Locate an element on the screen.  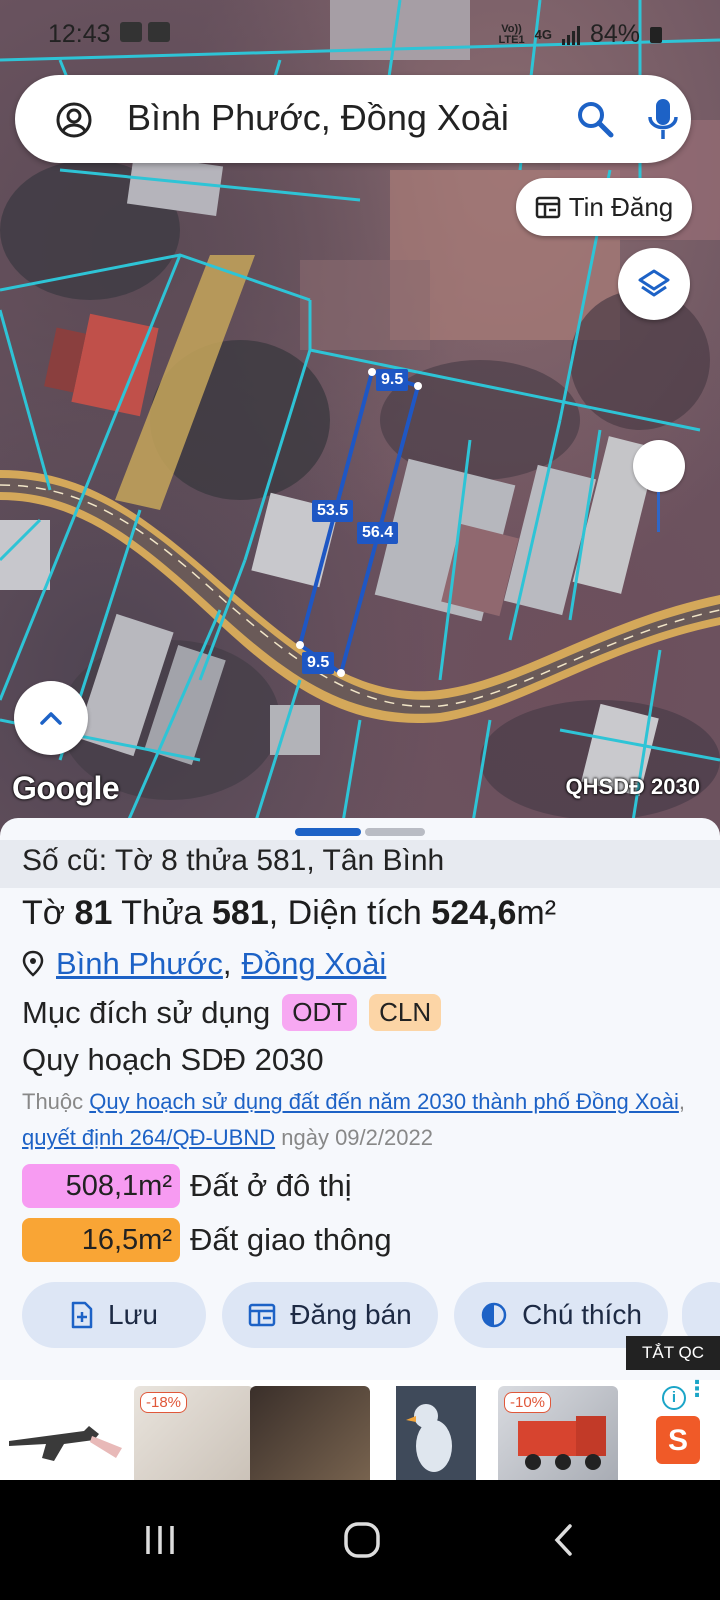
purpose-tag-cln: CLN is located at coordinates (405, 1012).